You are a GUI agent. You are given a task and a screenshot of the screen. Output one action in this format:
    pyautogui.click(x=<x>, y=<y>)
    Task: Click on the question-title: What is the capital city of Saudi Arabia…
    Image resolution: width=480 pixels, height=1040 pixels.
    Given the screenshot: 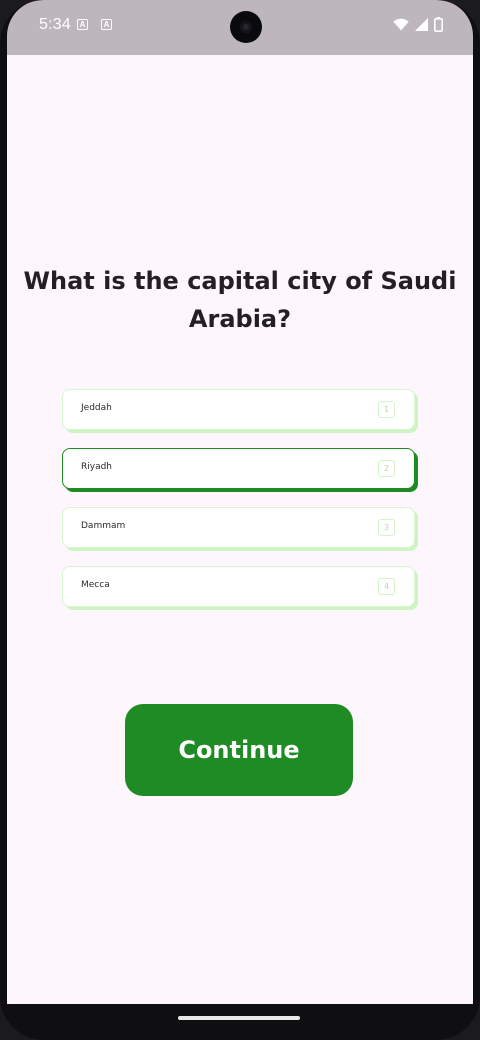 What is the action you would take?
    pyautogui.click(x=240, y=300)
    